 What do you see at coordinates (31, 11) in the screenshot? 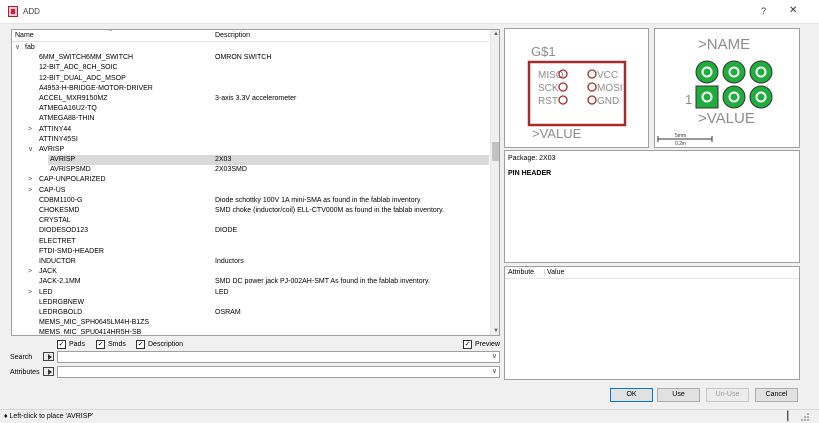
I see `window-title: ADD` at bounding box center [31, 11].